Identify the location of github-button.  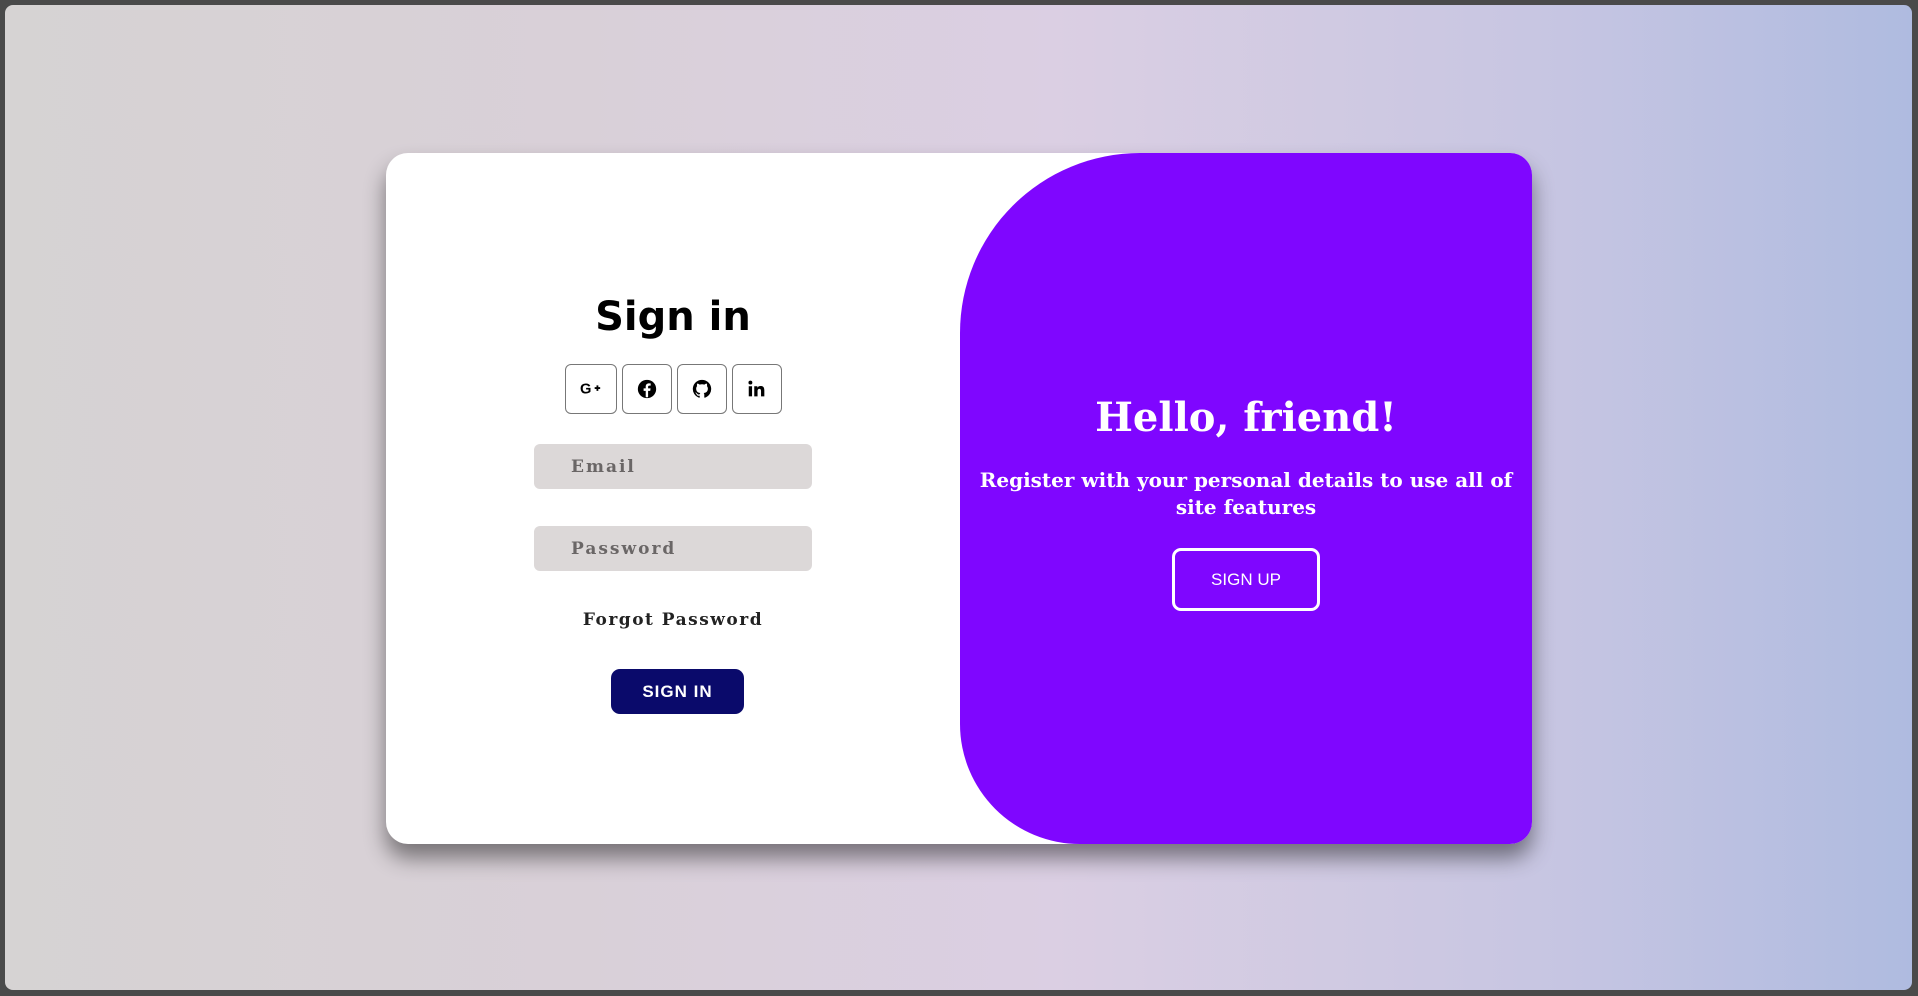
(701, 389).